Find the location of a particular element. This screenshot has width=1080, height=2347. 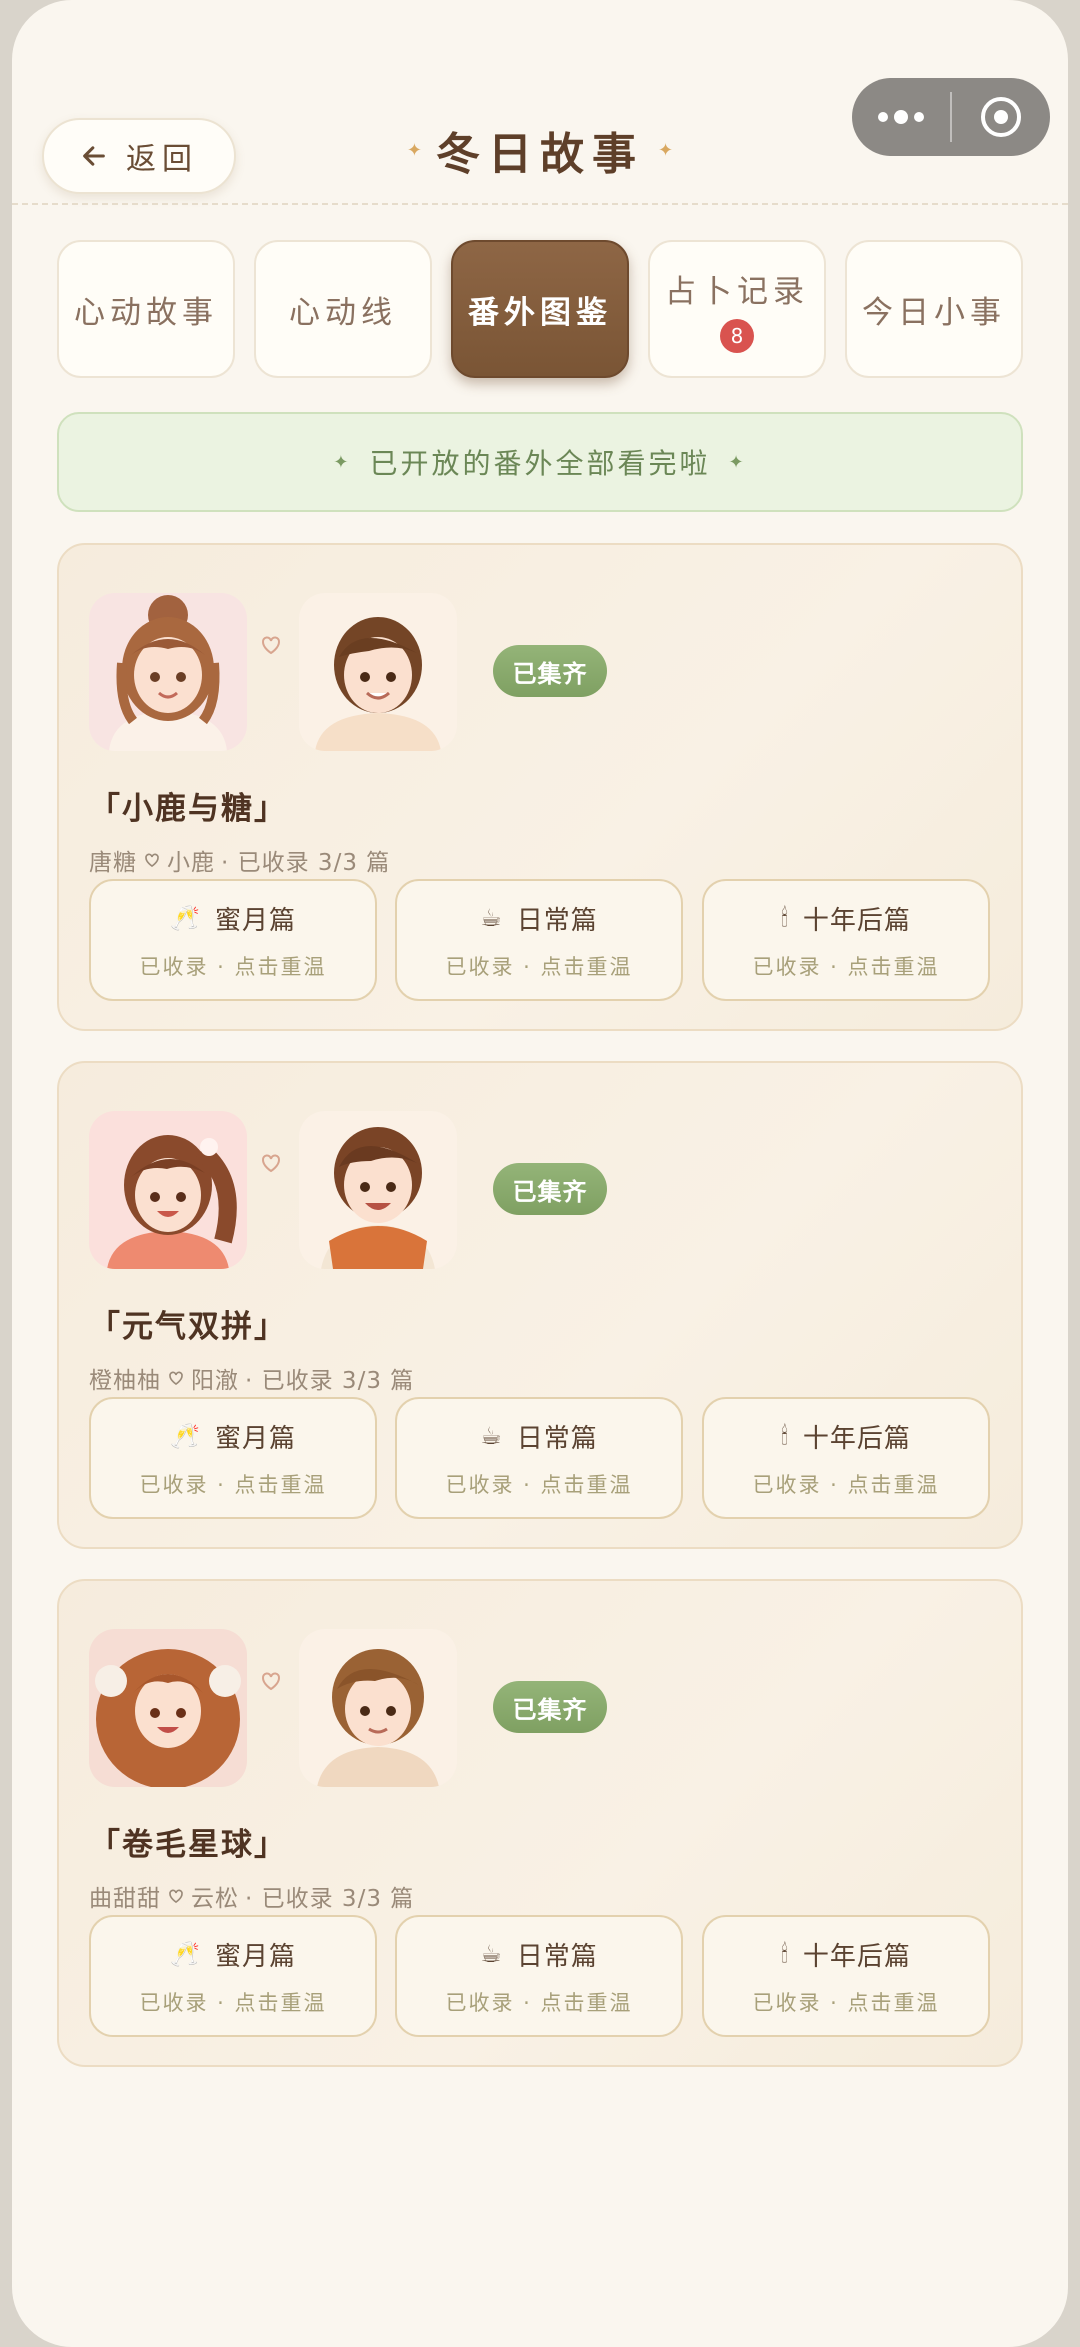

tab-bar: 心动故事 心动线 番外图鉴 占卜记录 8 今日小事 is located at coordinates (540, 309).